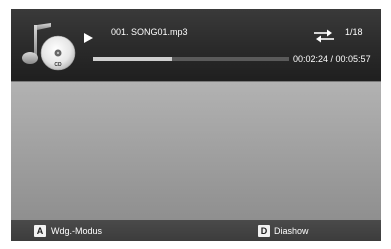 The image size is (391, 249). Describe the element at coordinates (58, 65) in the screenshot. I see `cd-label: CD` at that location.